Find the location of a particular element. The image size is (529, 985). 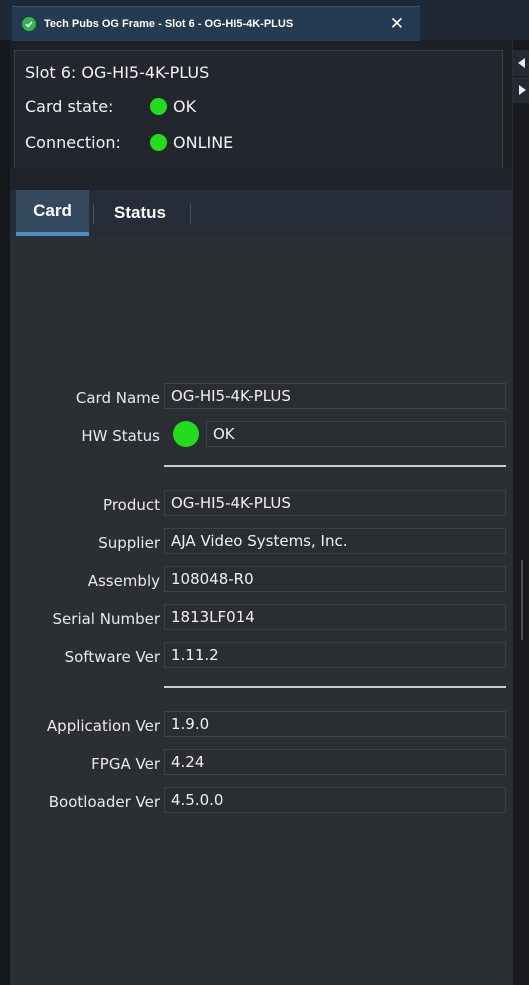

application-ver-label: Application Ver is located at coordinates (103, 726).